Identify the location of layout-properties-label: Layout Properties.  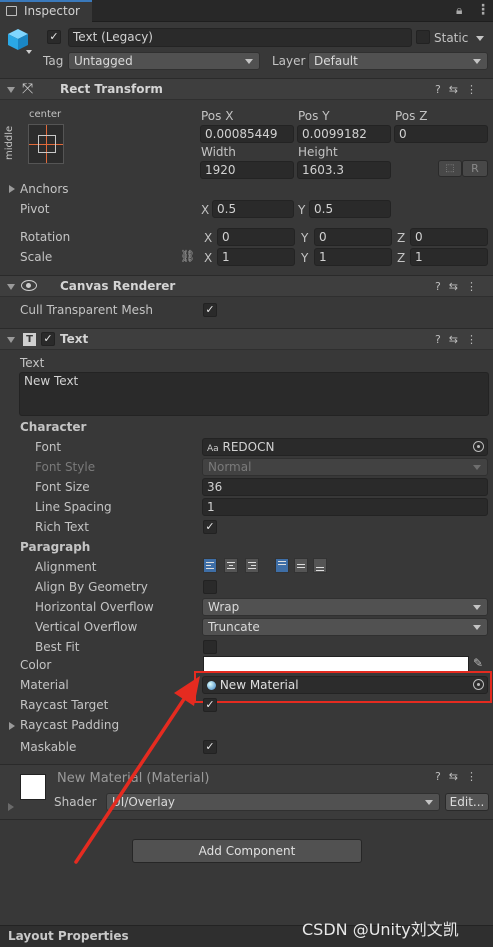
(68, 936).